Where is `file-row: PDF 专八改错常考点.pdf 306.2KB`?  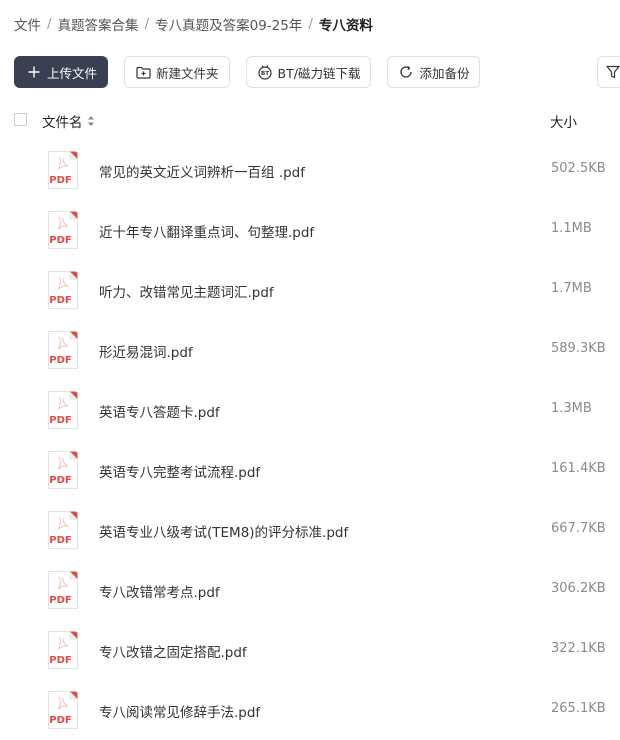
file-row: PDF 专八改错常考点.pdf 306.2KB is located at coordinates (310, 590).